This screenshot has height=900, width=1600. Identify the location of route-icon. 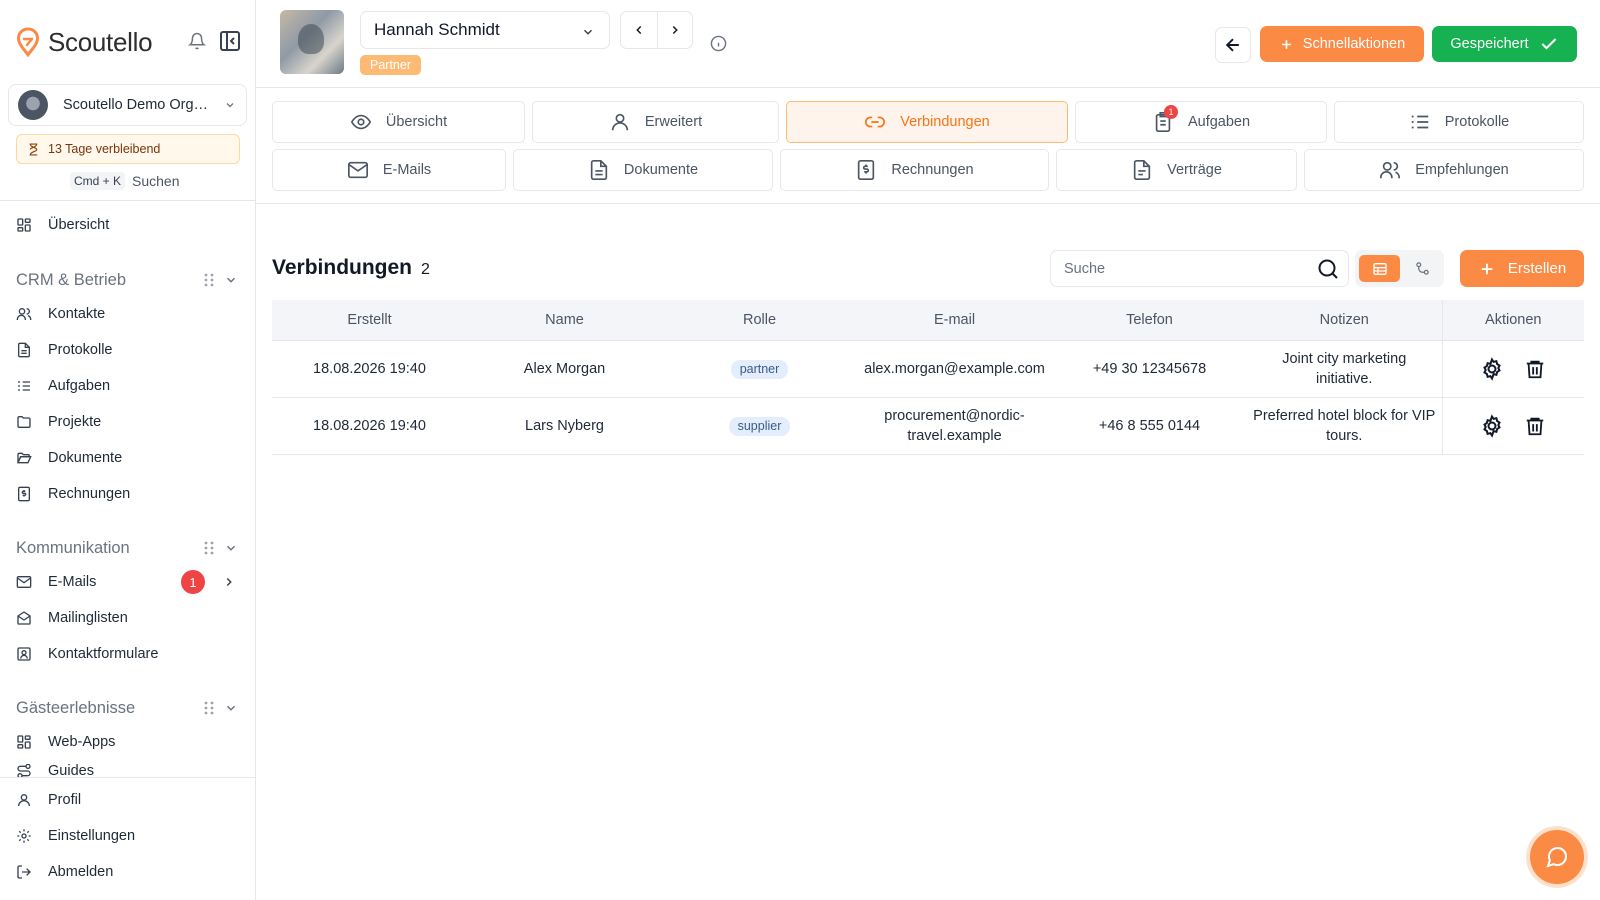
(24, 770).